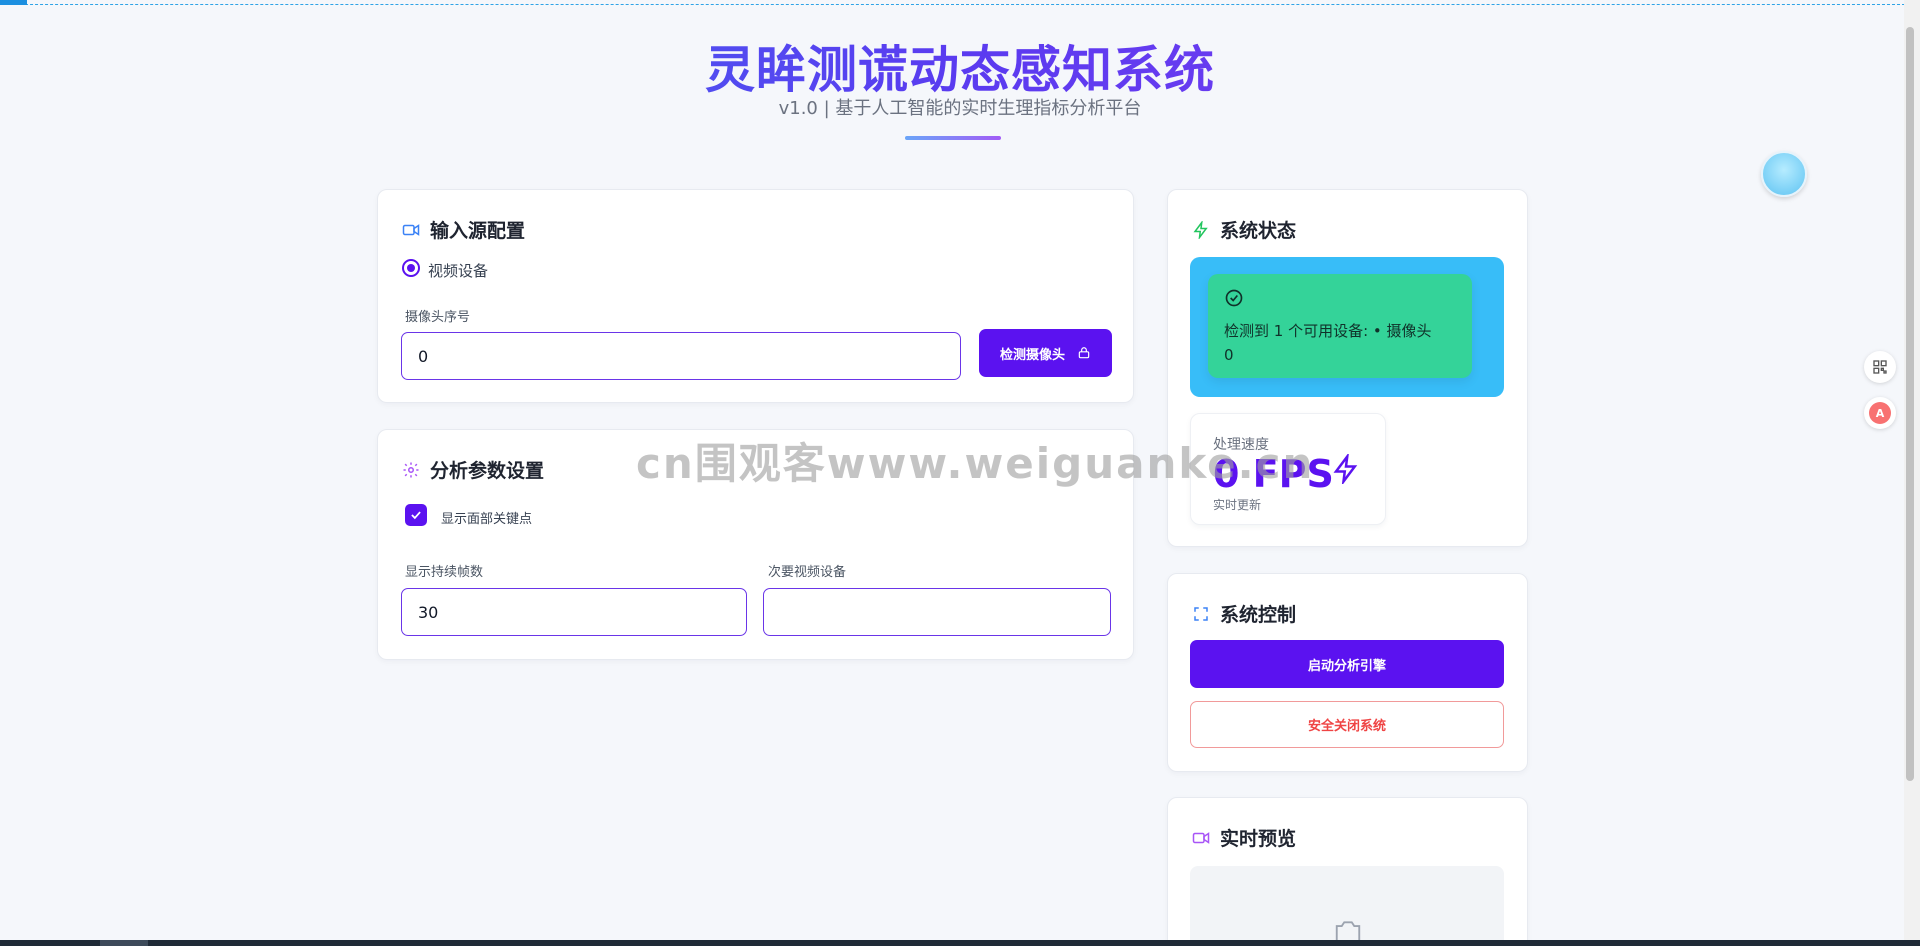 The height and width of the screenshot is (946, 1920). I want to click on system-status-title: 系统状态, so click(1244, 229).